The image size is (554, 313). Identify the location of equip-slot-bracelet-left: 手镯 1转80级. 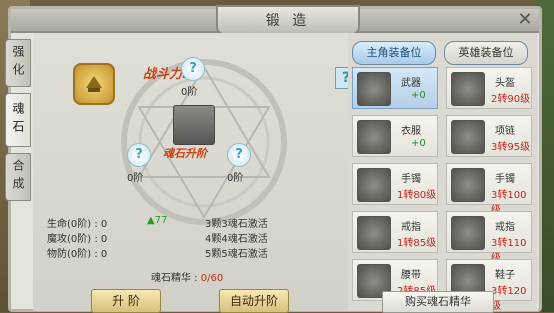
(395, 184).